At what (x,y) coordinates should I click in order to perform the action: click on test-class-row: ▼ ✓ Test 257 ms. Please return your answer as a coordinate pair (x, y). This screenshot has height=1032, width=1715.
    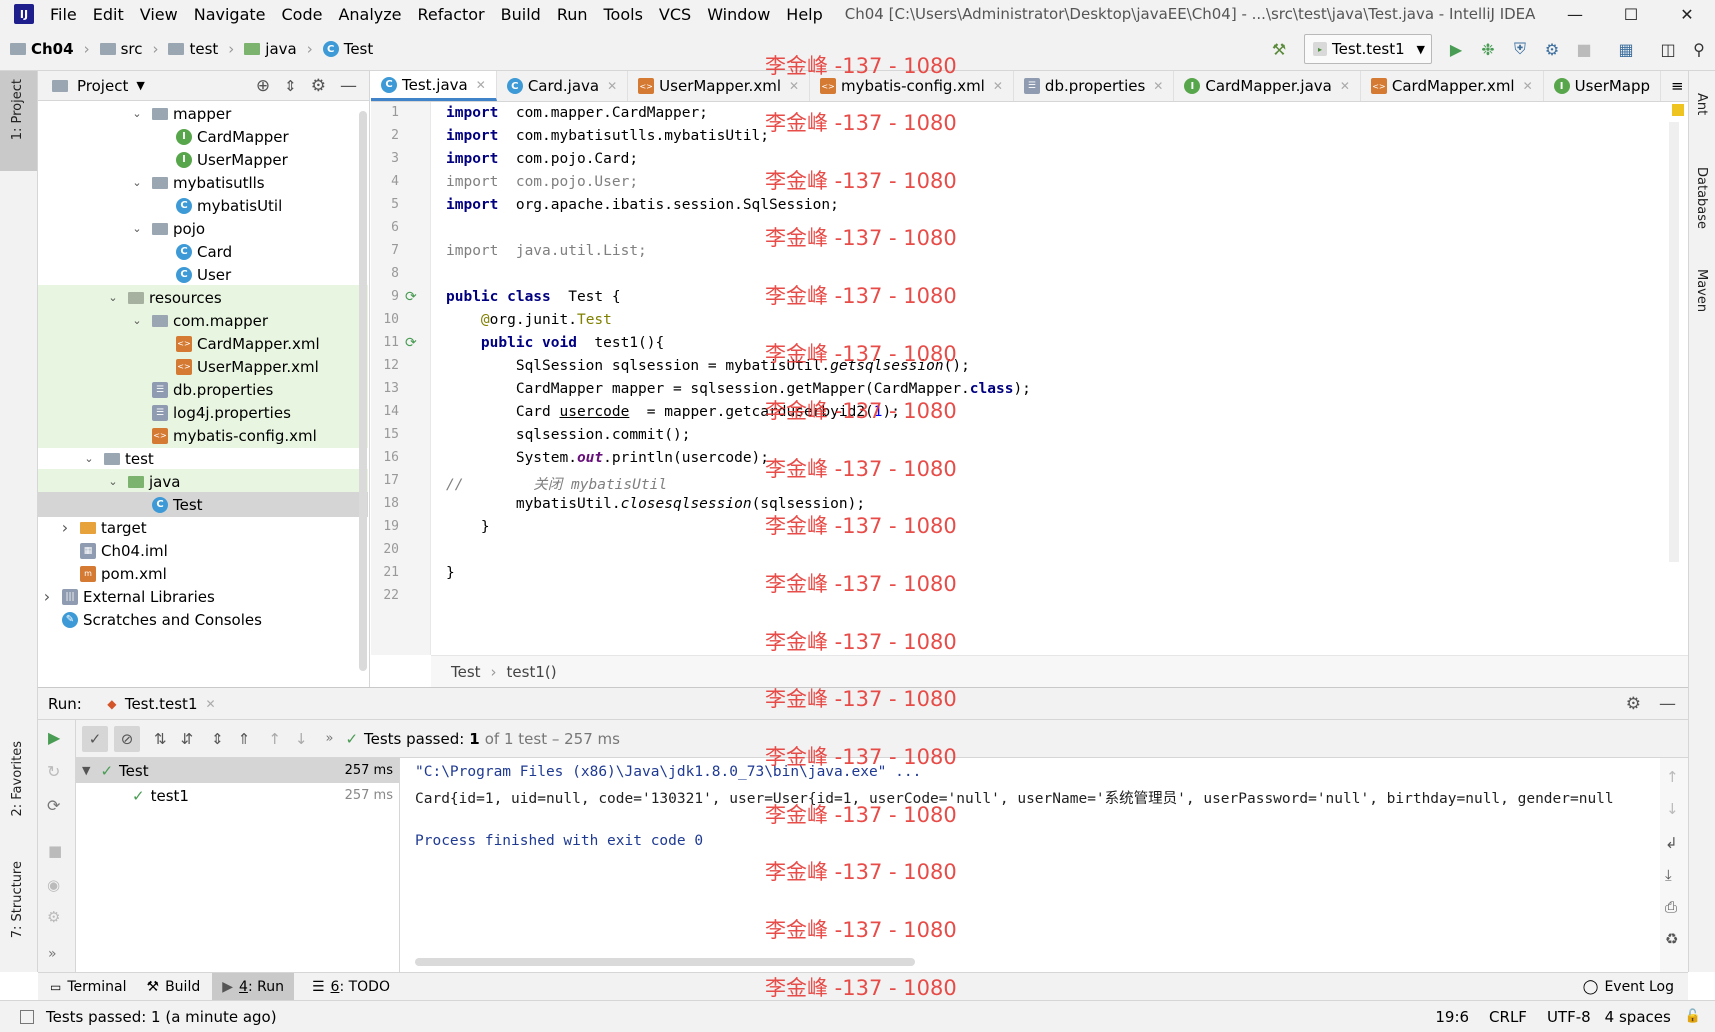
    Looking at the image, I should click on (237, 770).